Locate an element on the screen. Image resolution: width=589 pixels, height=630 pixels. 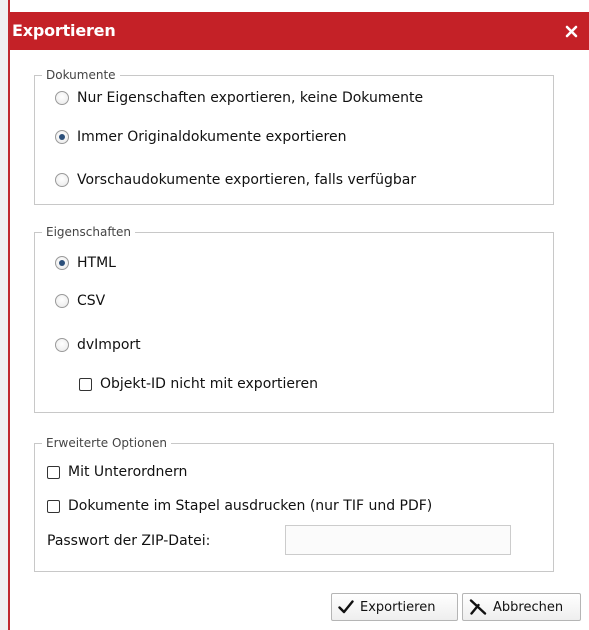
properties-legend: Eigenschaften is located at coordinates (89, 232).